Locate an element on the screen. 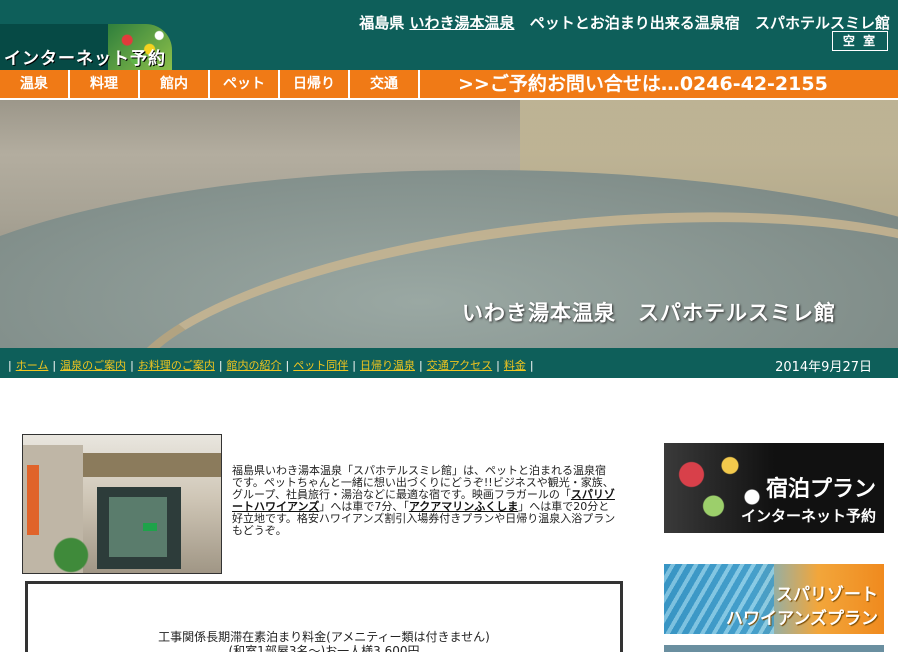 This screenshot has height=652, width=898. stay-plan-banner: 宿泊プラン インターネット予約 is located at coordinates (774, 488).